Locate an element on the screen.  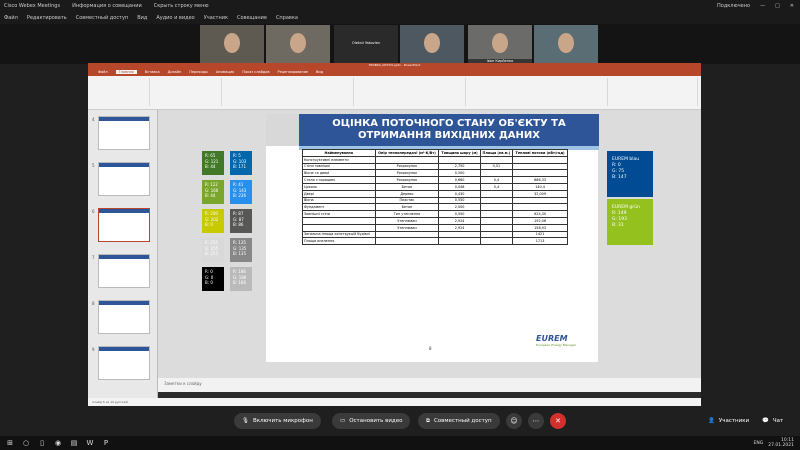
chrome-icon: ◉ is located at coordinates (58, 443).